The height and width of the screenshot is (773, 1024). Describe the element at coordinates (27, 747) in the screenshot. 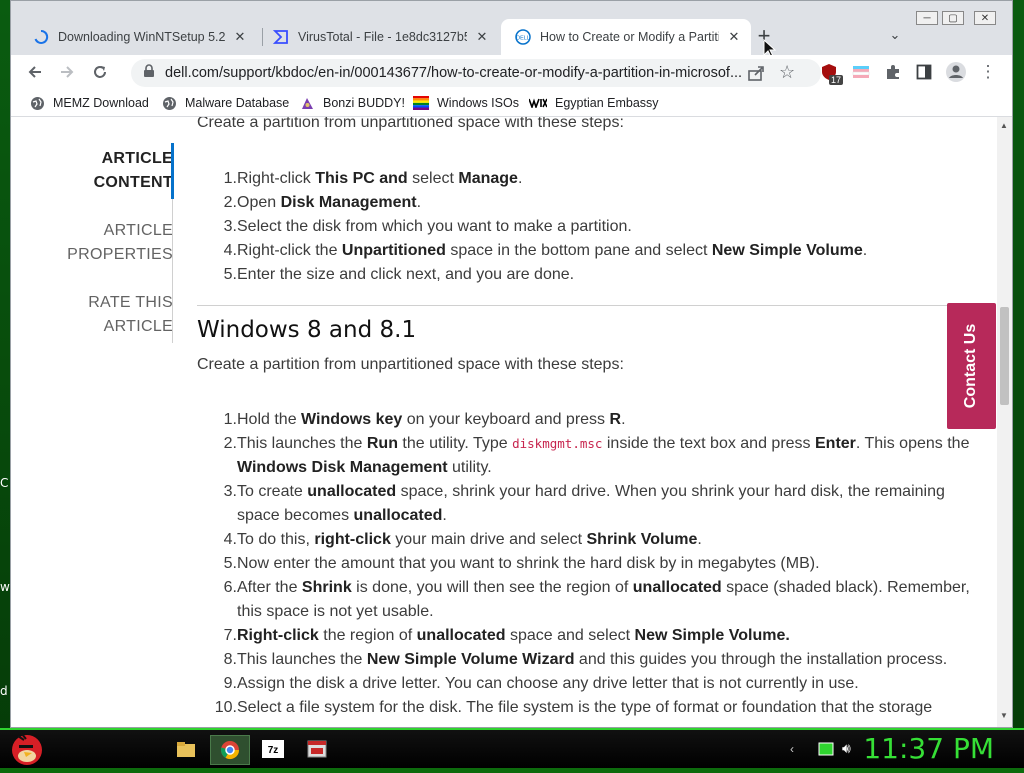

I see `start-button-angry-bird-icon` at that location.